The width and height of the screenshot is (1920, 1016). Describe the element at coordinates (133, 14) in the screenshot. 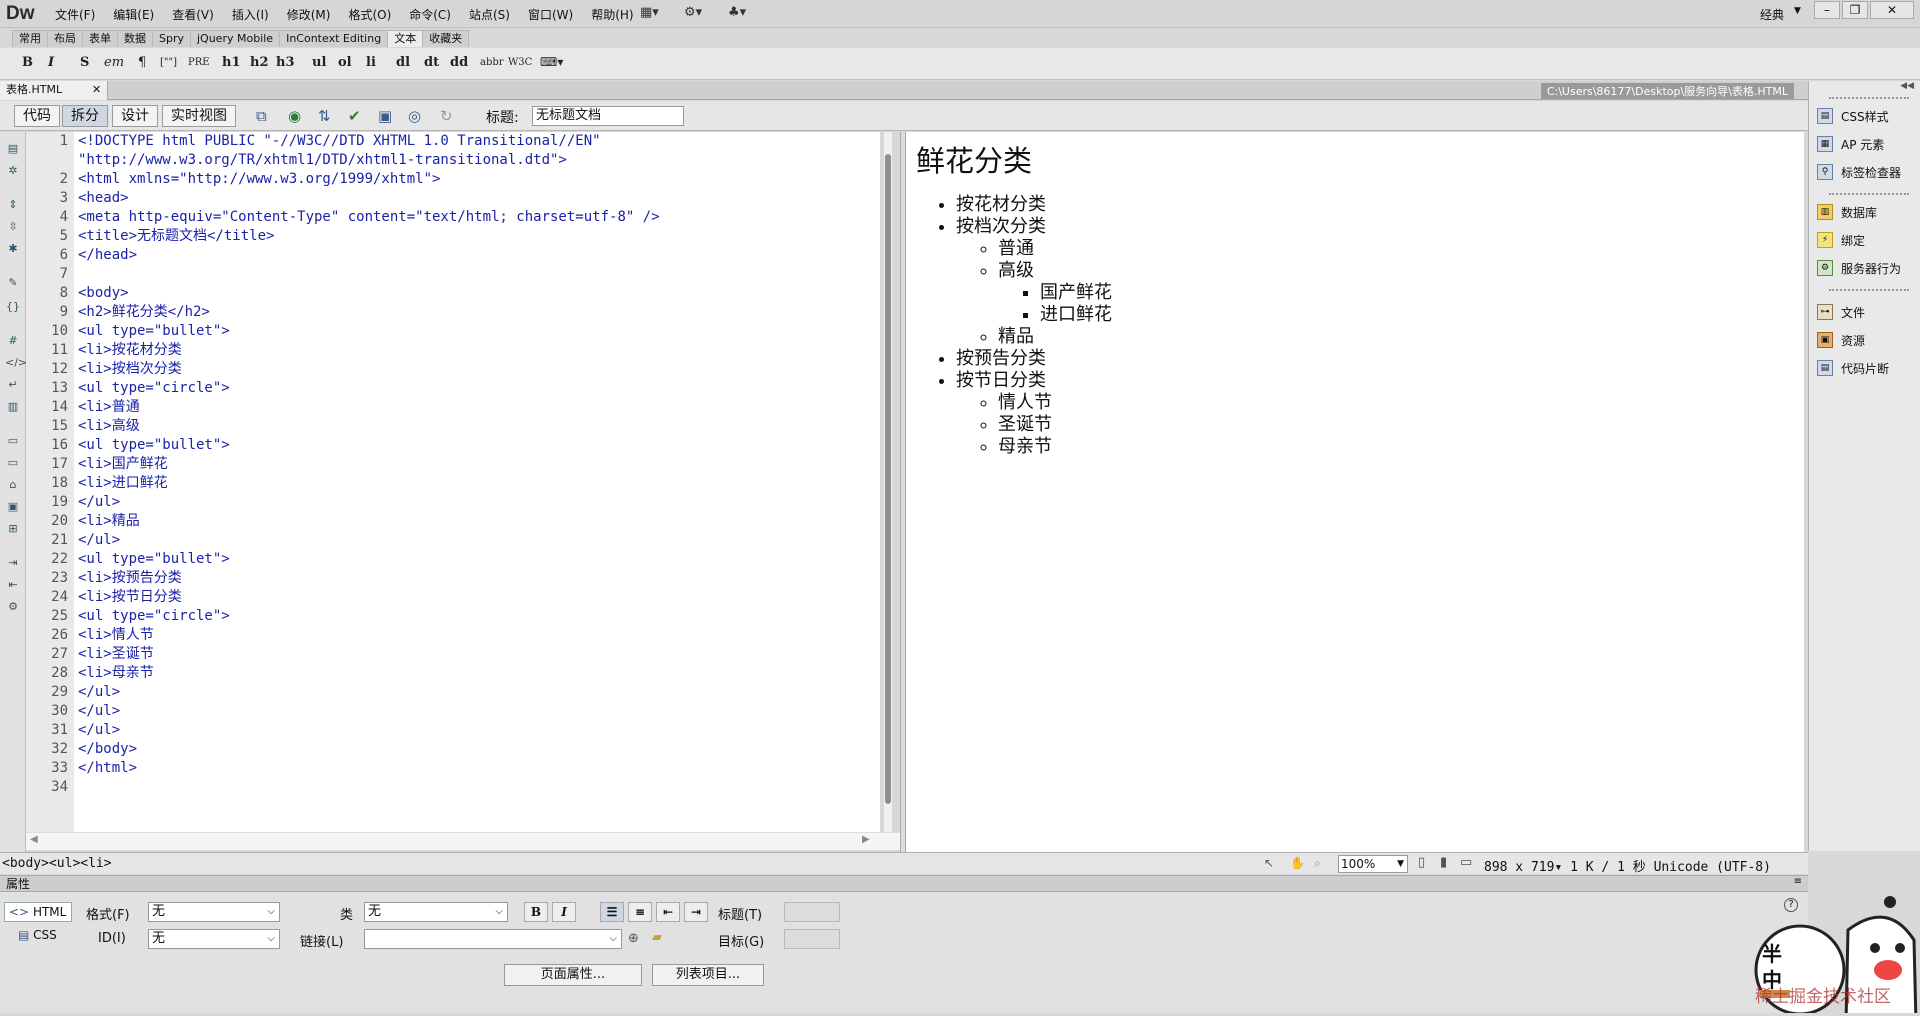

I see `menu-edit: 编辑(E)` at that location.